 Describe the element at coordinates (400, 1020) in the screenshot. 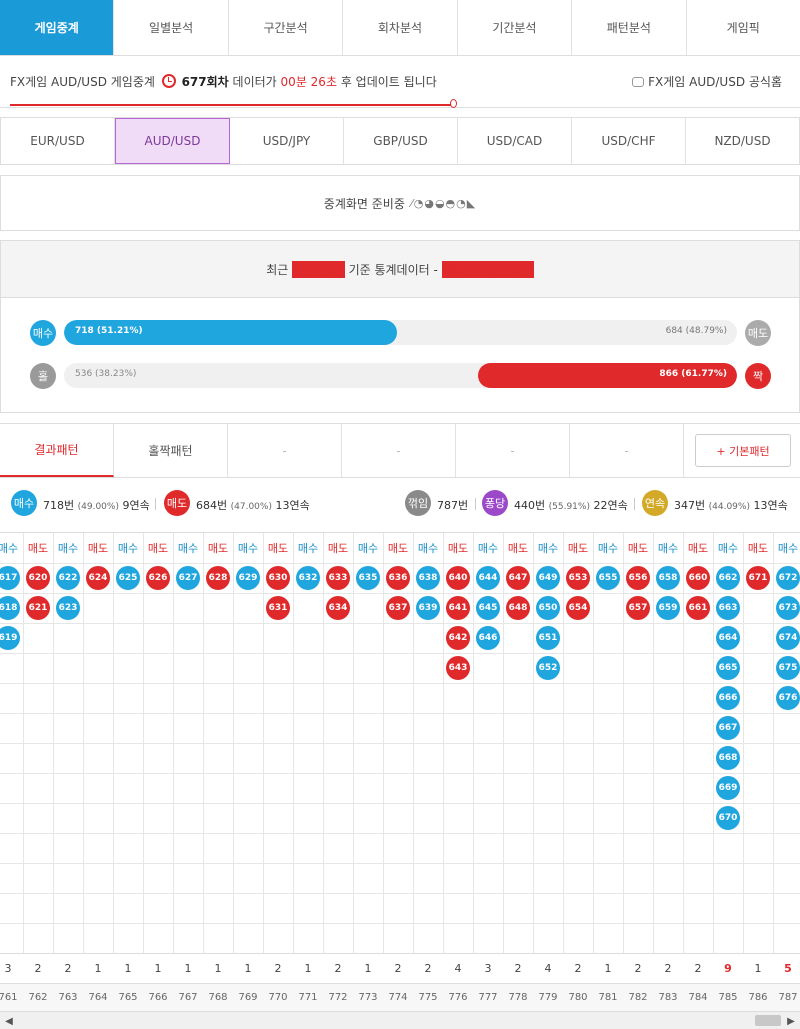

I see `horizontal-scrollbar: ◀ ▶` at that location.